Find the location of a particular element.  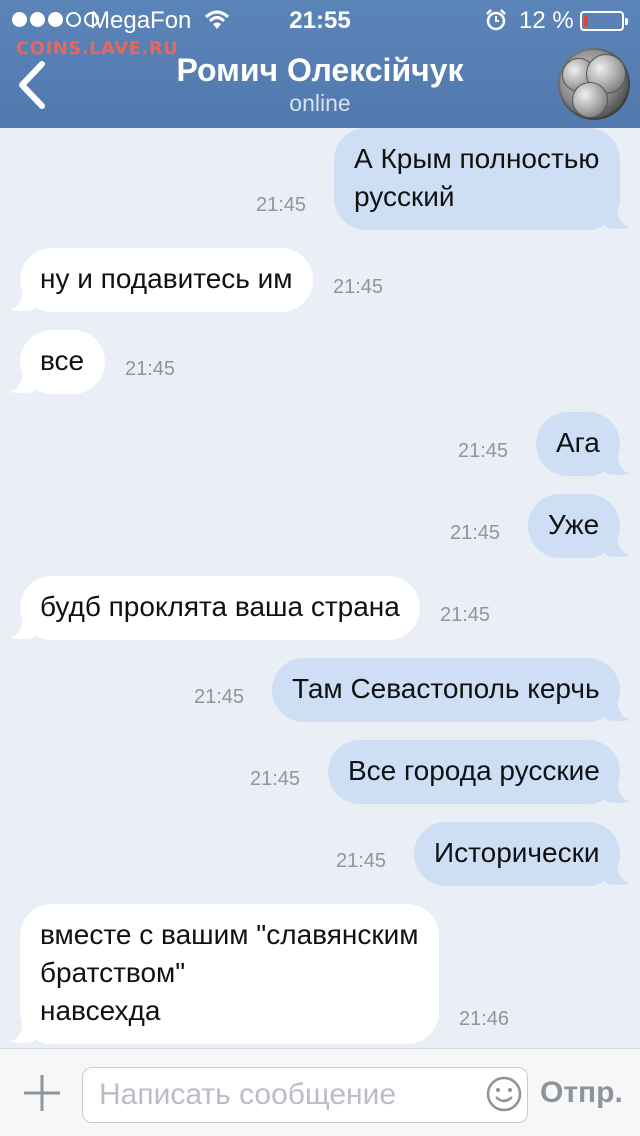

message-bubble: Там Севастополь керчь is located at coordinates (446, 690).